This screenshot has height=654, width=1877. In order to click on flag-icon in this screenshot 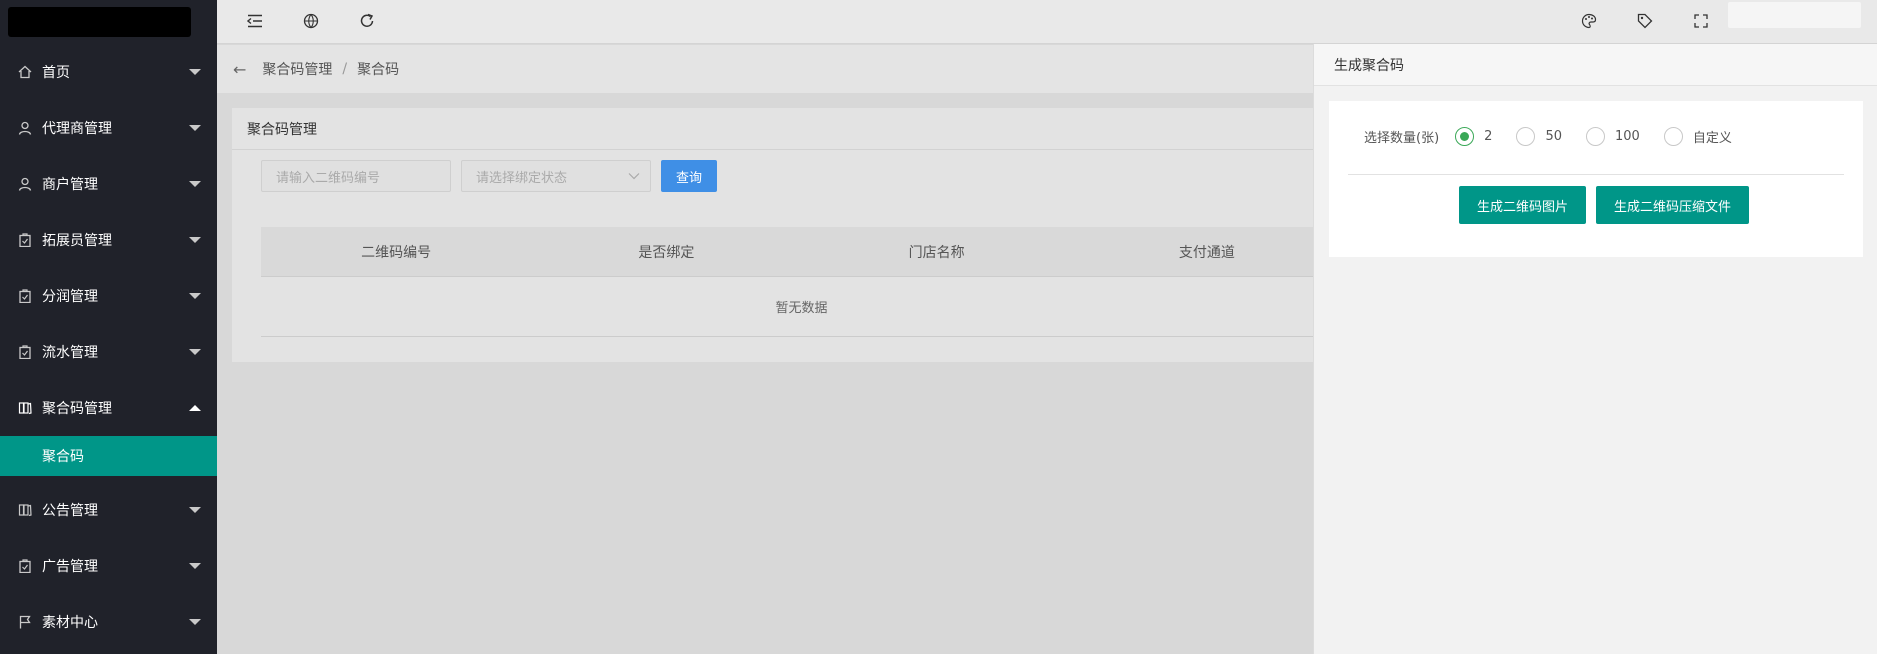, I will do `click(25, 622)`.